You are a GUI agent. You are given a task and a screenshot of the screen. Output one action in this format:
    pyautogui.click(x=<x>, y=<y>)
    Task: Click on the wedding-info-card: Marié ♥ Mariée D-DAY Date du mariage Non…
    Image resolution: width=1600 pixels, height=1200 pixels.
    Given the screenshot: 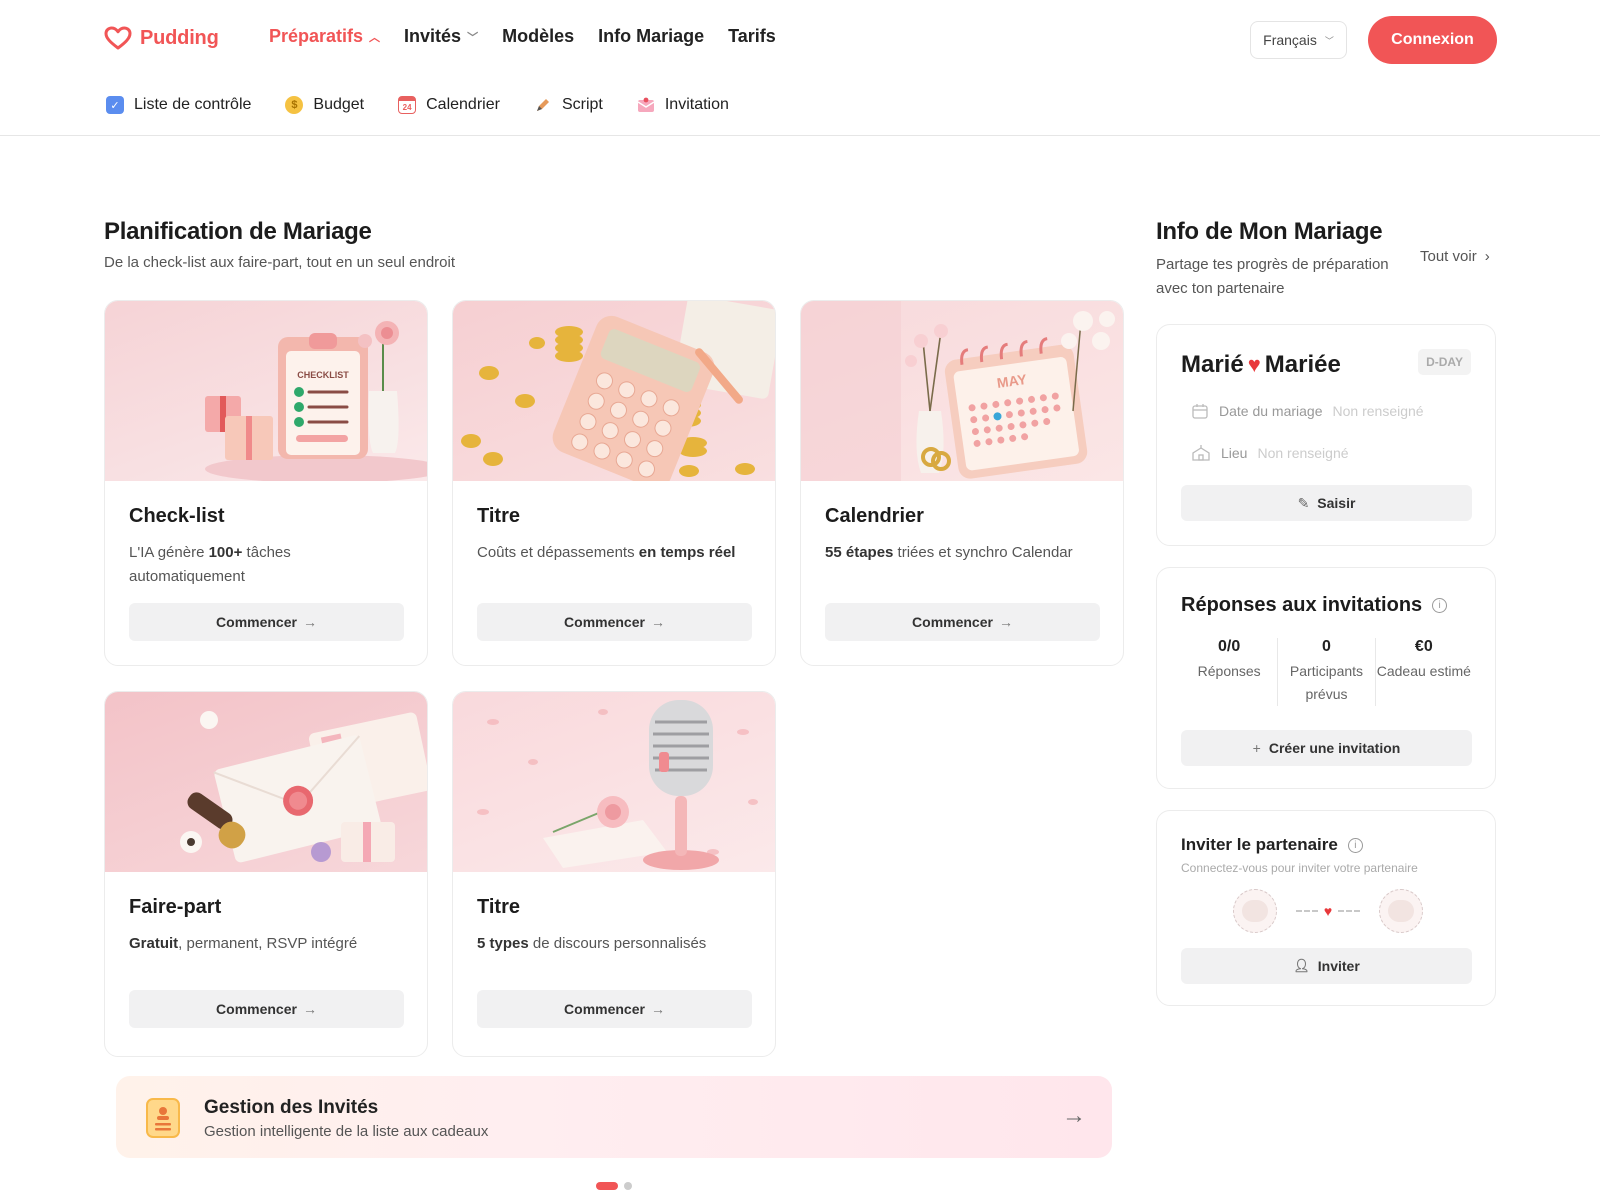 What is the action you would take?
    pyautogui.click(x=1326, y=435)
    